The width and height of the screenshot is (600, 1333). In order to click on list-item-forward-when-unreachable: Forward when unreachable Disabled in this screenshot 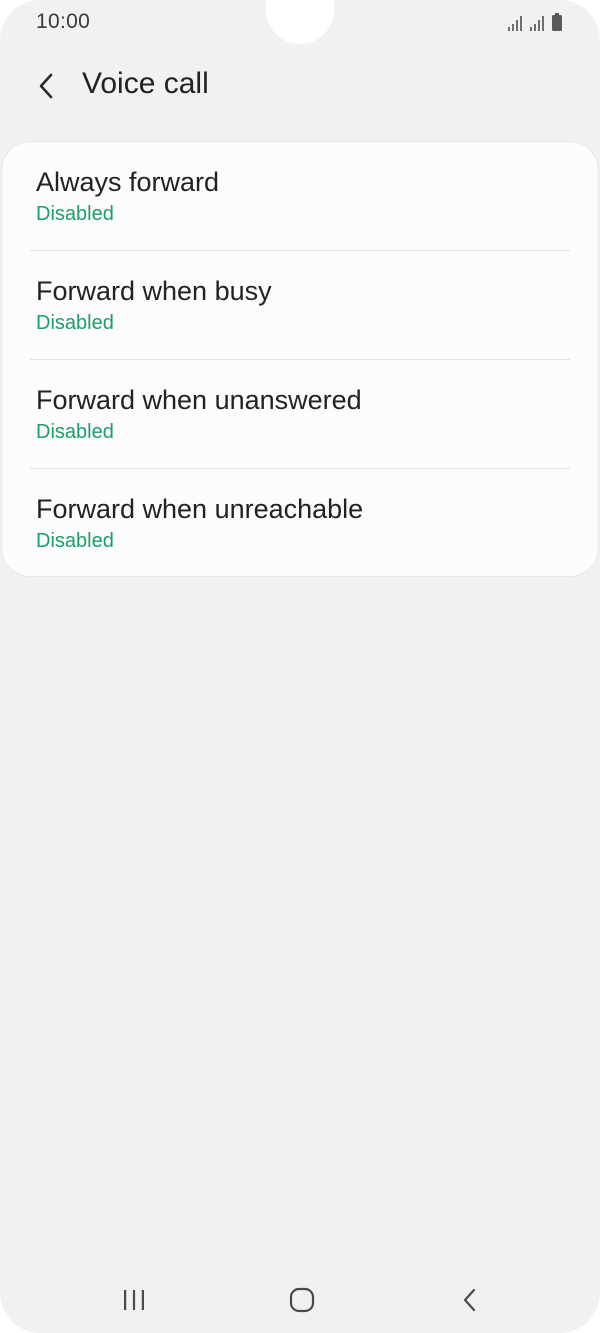, I will do `click(300, 522)`.